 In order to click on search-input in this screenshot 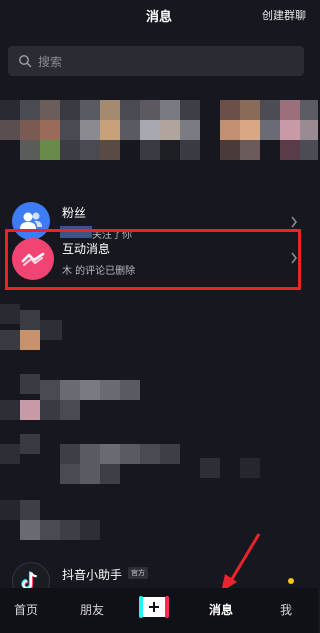, I will do `click(163, 62)`.